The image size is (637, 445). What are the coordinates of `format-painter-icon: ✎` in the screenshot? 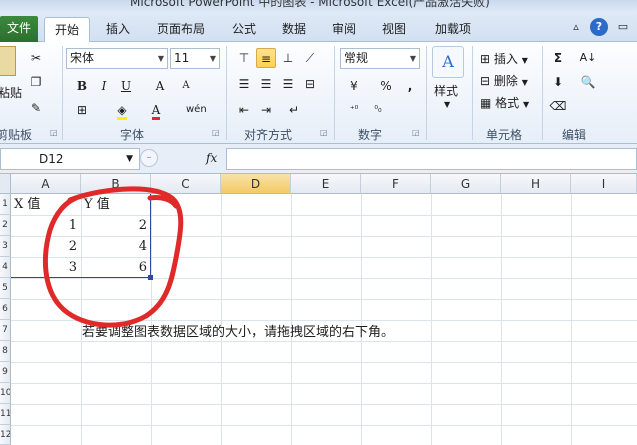 It's located at (36, 108).